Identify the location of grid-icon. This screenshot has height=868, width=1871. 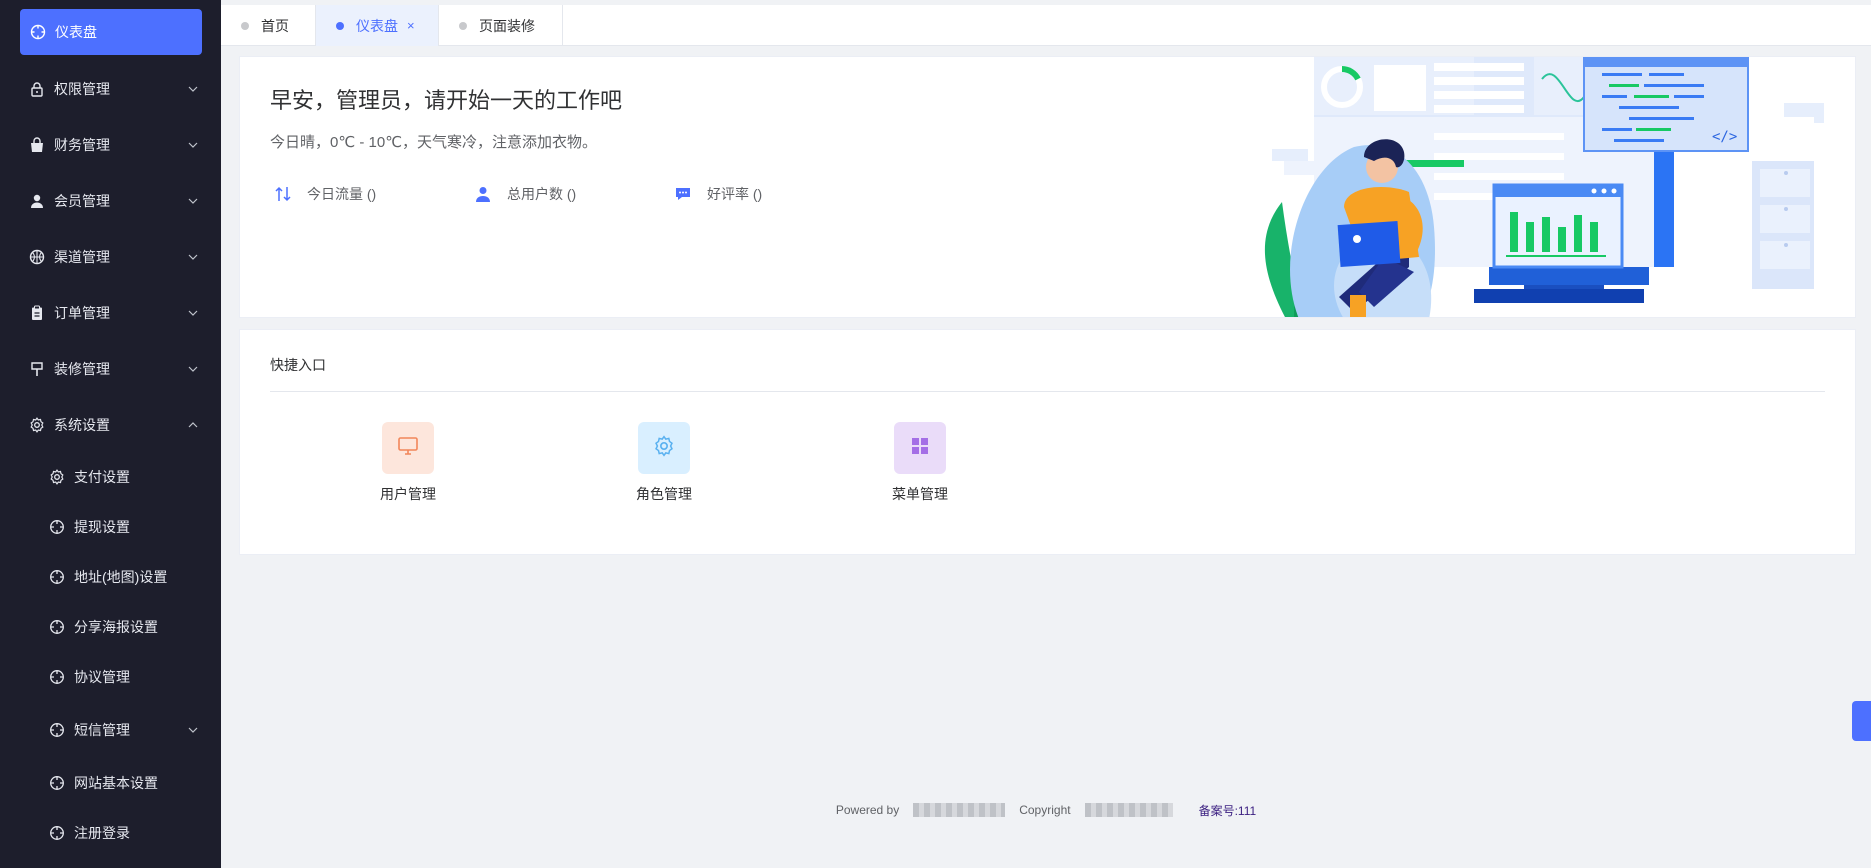
(920, 448).